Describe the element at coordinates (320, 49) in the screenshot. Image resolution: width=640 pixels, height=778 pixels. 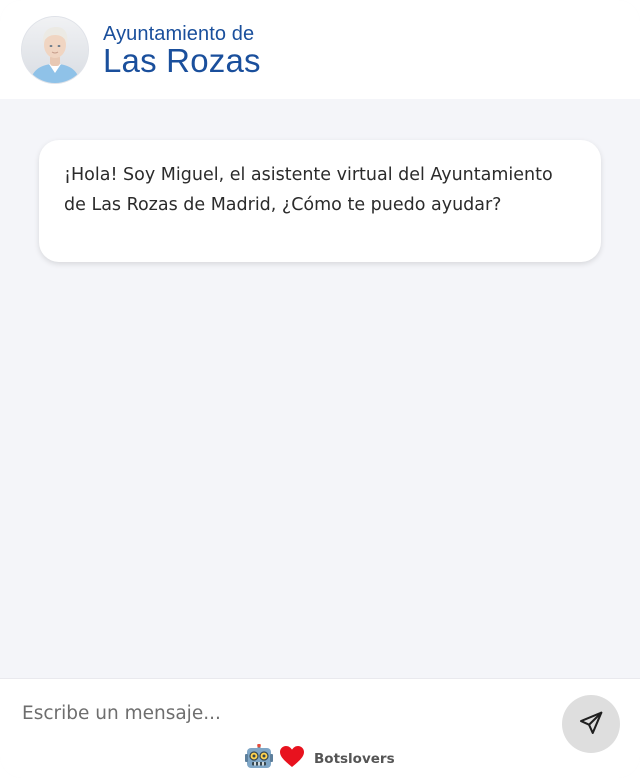
I see `chat-header: Ayuntamiento de Las Rozas` at that location.